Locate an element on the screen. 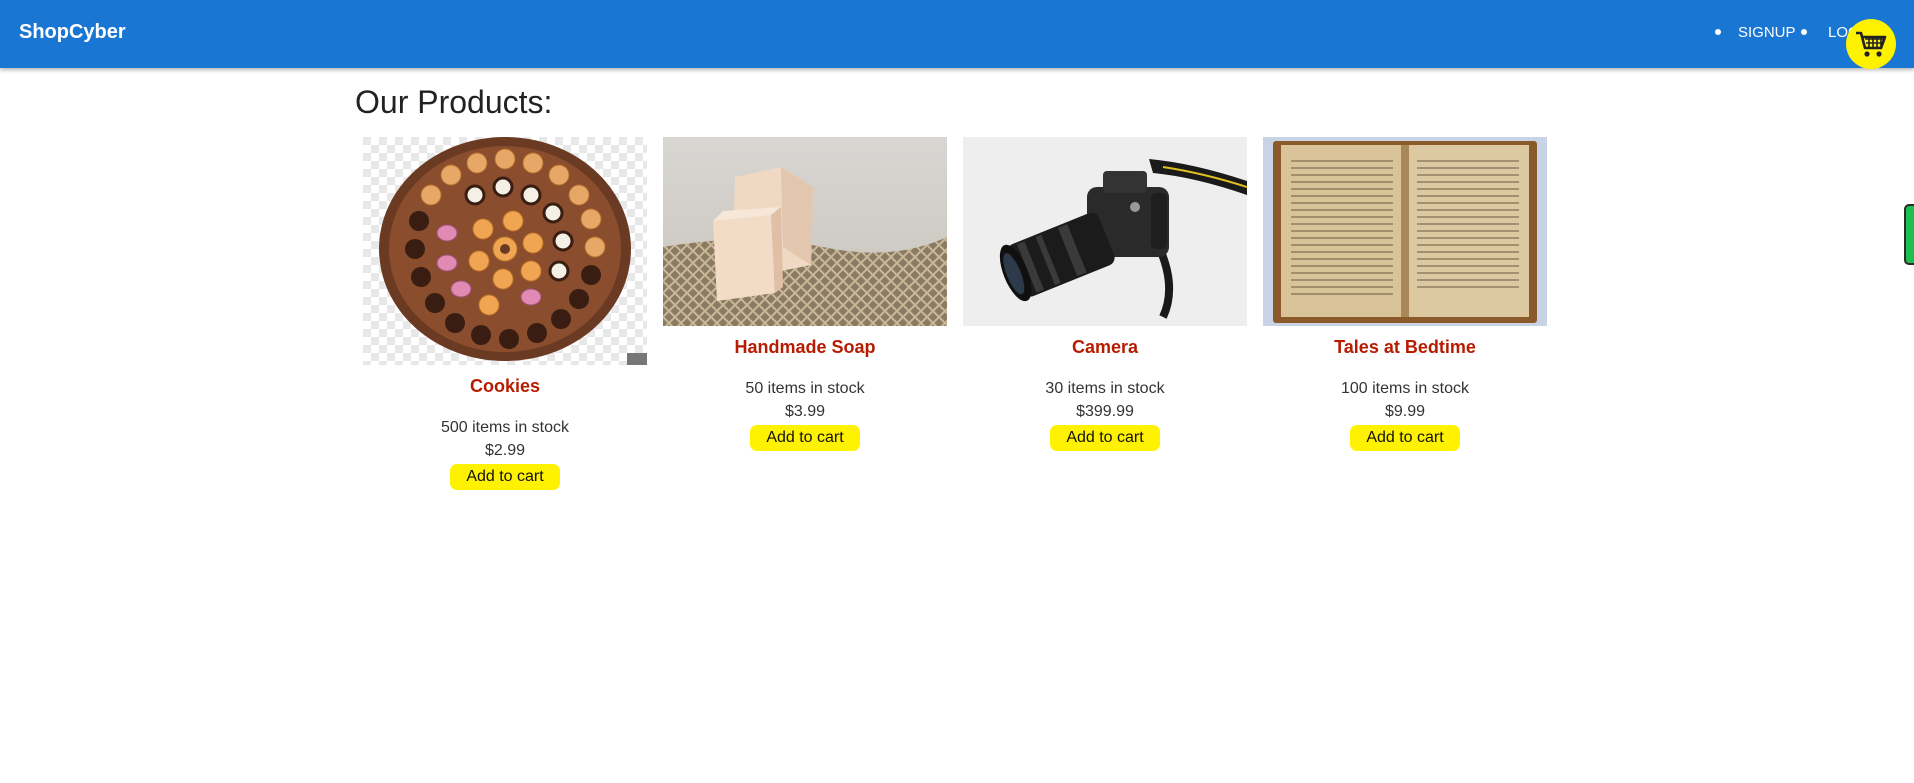  cart-button is located at coordinates (1871, 44).